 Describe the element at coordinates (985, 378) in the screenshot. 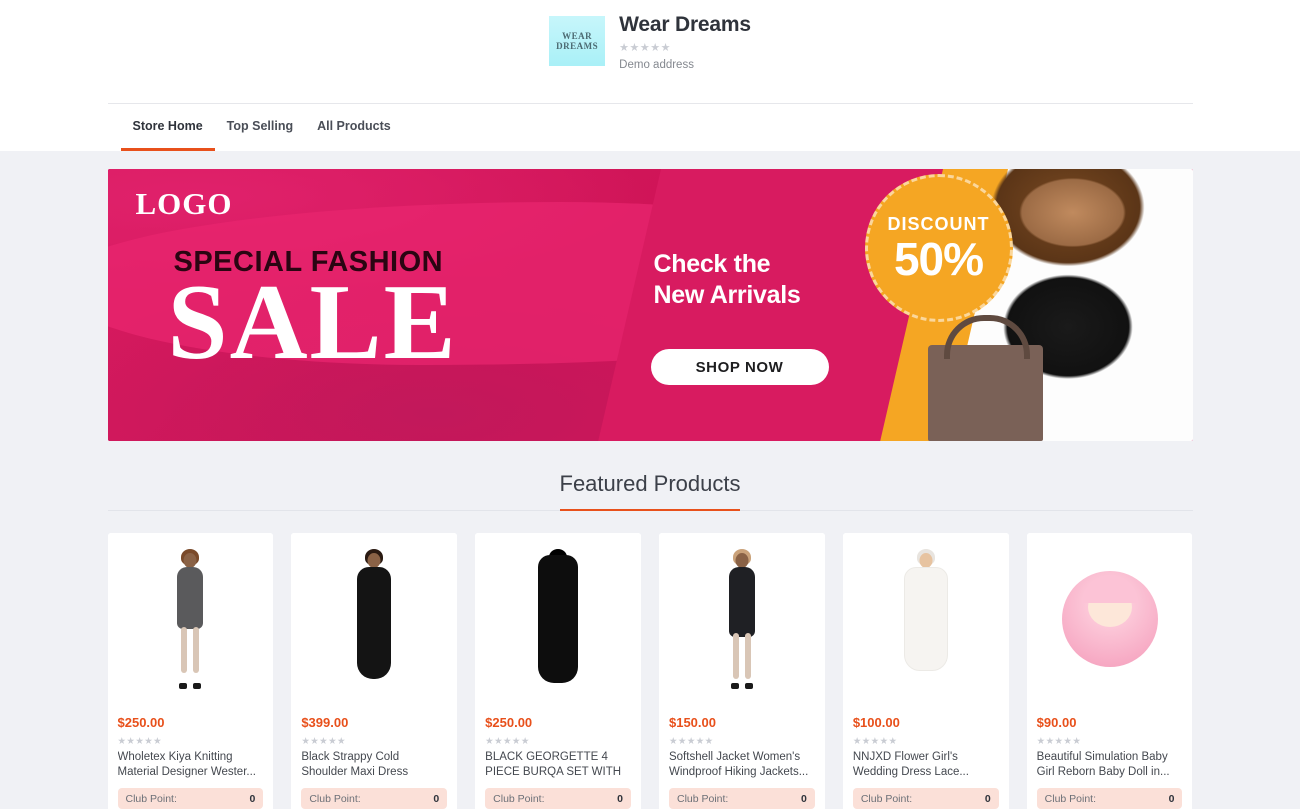

I see `banner-handbag-photo` at that location.